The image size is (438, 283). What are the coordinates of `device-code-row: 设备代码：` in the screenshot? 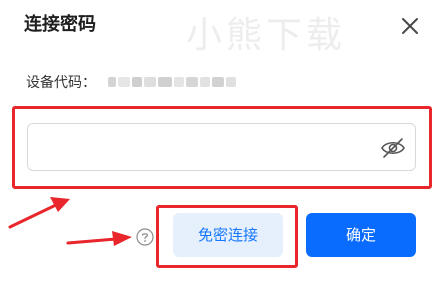 It's located at (131, 82).